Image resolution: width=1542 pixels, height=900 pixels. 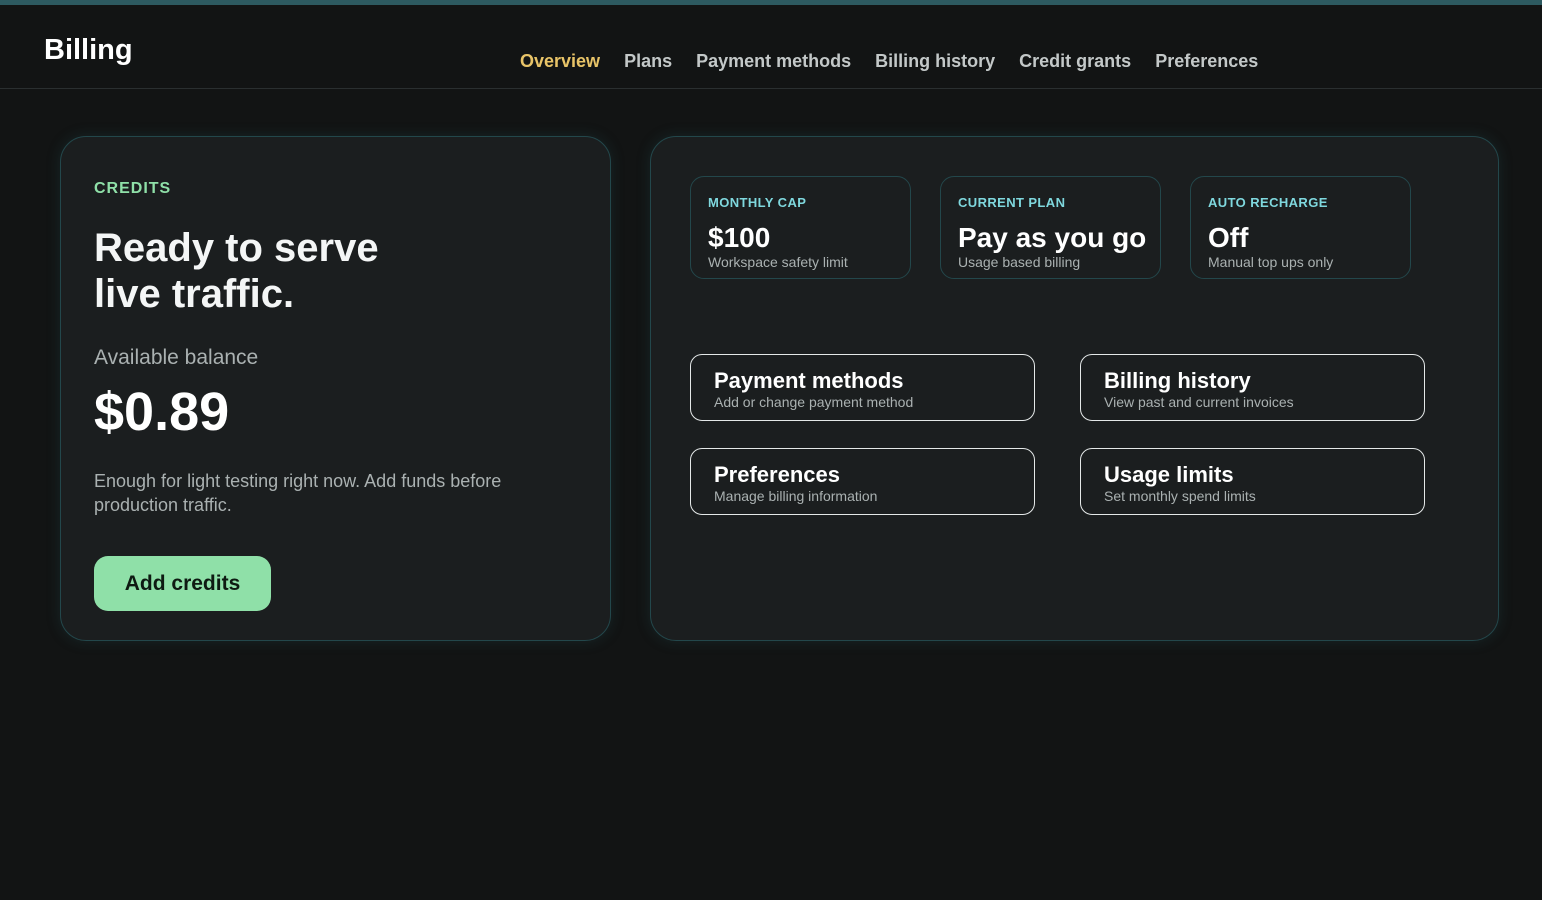 I want to click on usage-limits-link: Usage limits Set monthly spend limits, so click(x=1252, y=481).